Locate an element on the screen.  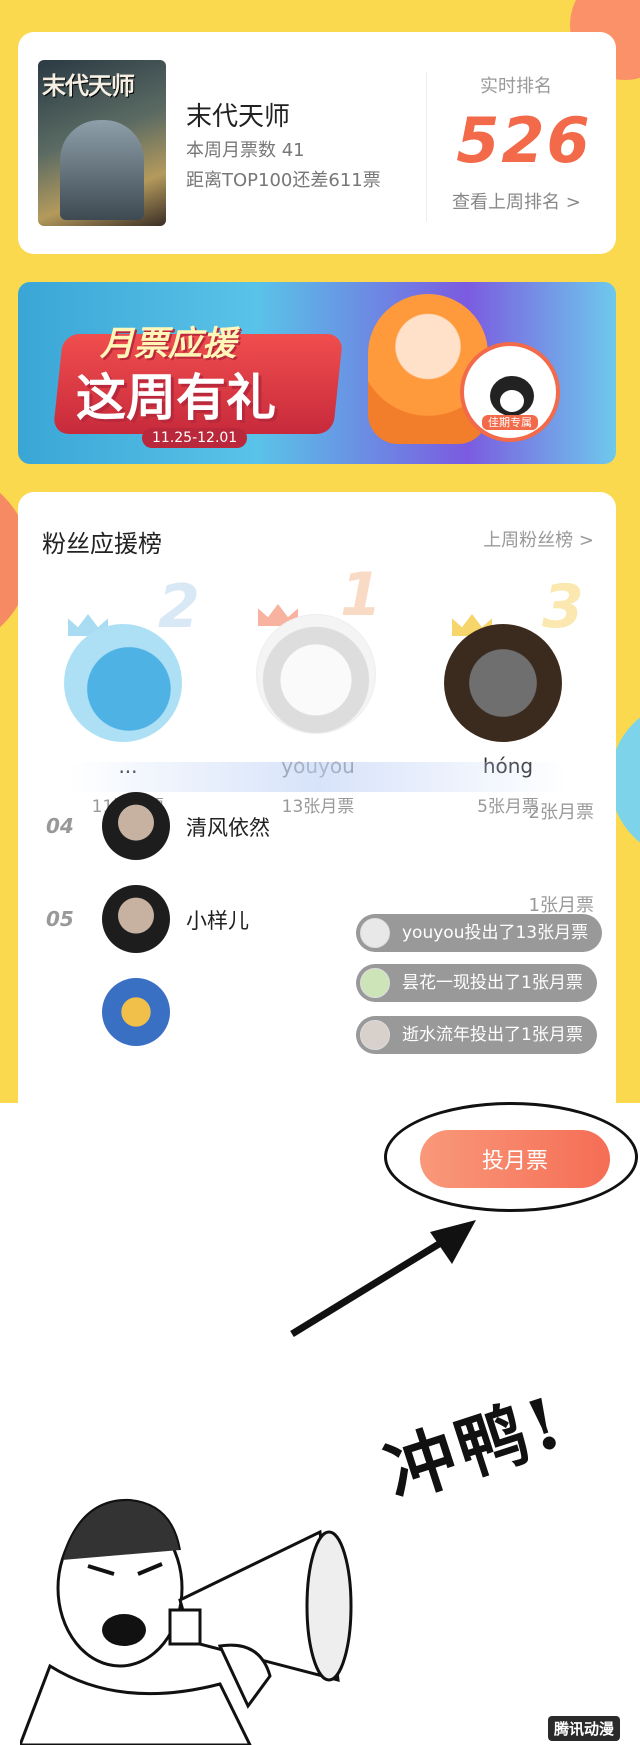
penguin-icon is located at coordinates (512, 396).